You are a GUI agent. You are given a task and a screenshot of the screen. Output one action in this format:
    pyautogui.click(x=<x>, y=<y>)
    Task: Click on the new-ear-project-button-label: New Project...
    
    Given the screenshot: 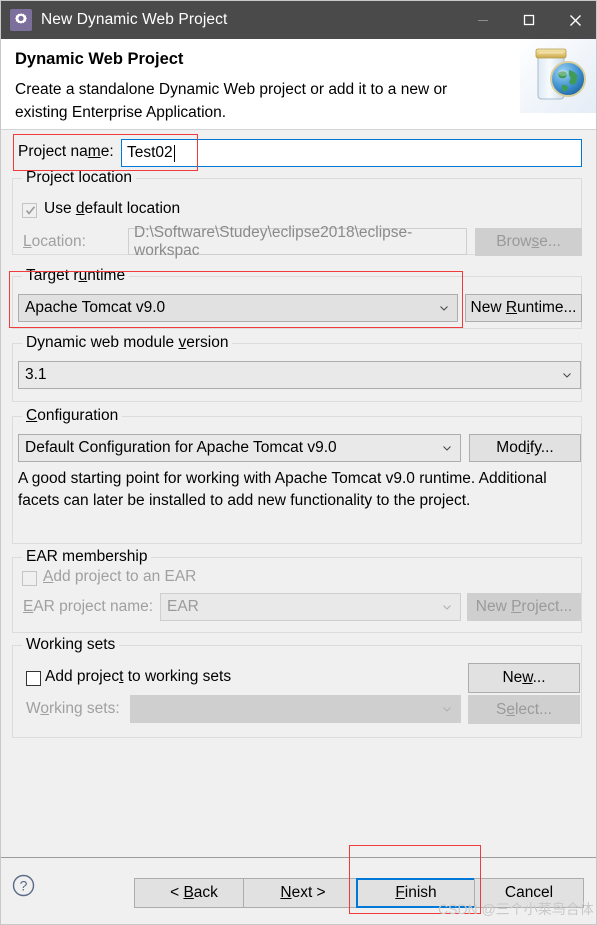 What is the action you would take?
    pyautogui.click(x=524, y=606)
    